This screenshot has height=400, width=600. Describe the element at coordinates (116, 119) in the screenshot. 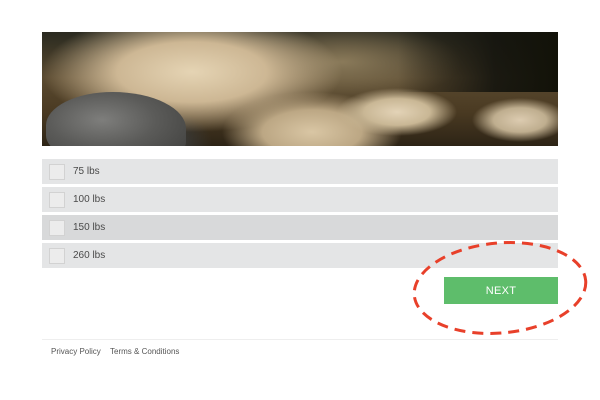

I see `rock-shape` at that location.